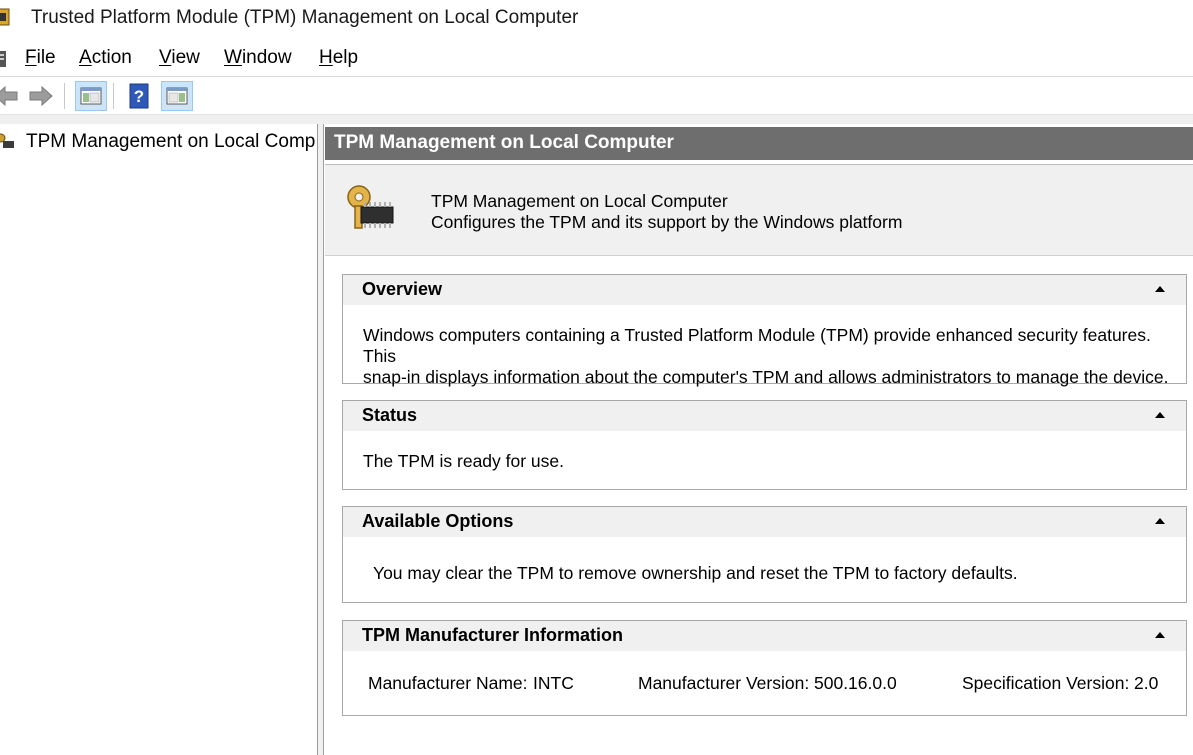 The image size is (1193, 755). I want to click on back-button, so click(11, 96).